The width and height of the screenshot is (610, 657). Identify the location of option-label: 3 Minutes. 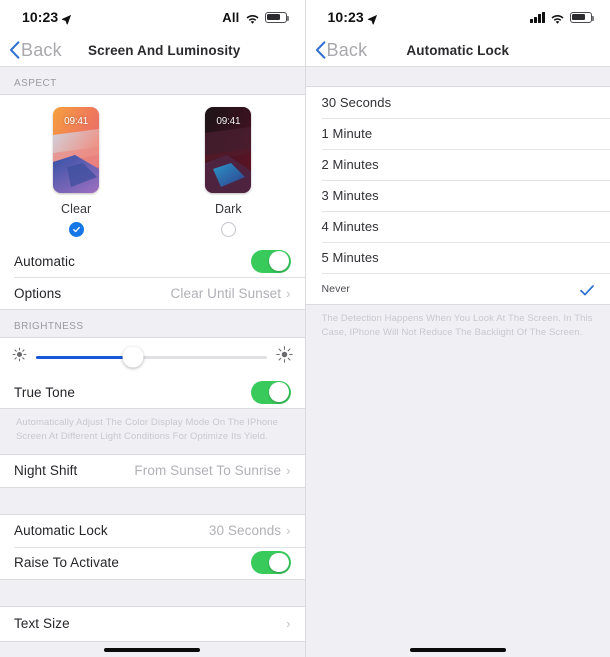
(350, 195).